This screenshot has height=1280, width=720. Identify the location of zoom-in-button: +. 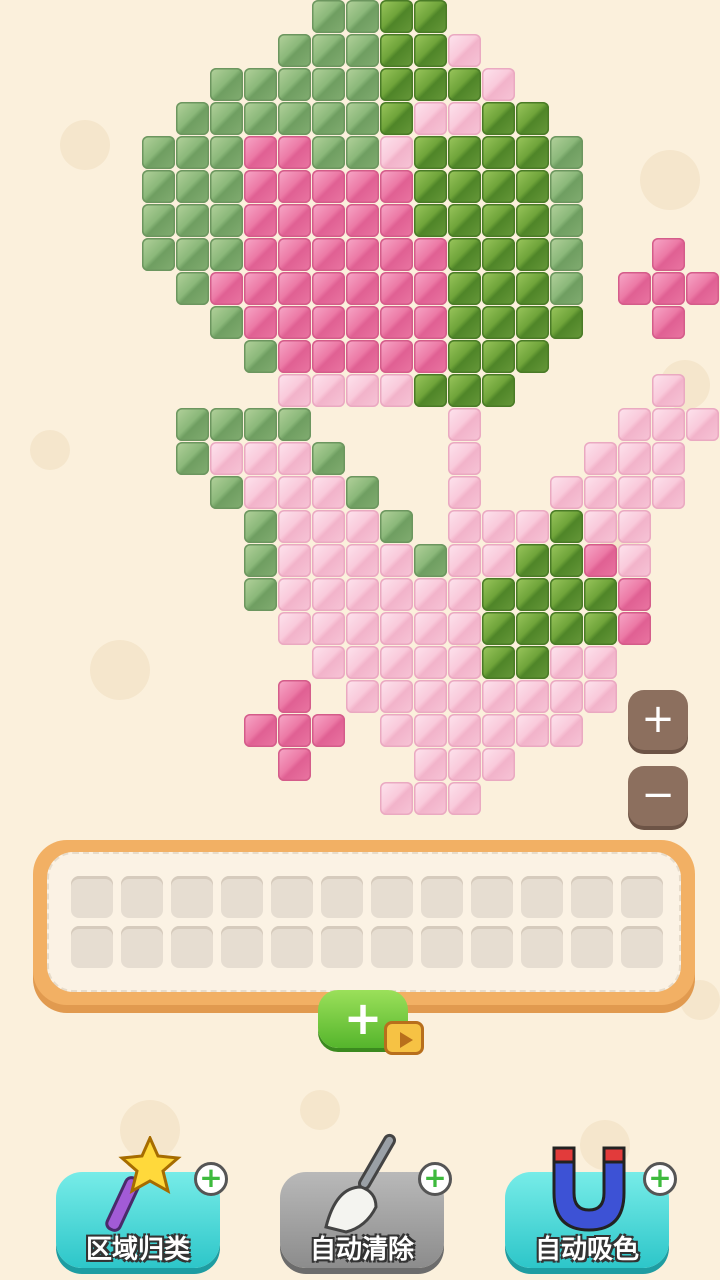
(658, 720).